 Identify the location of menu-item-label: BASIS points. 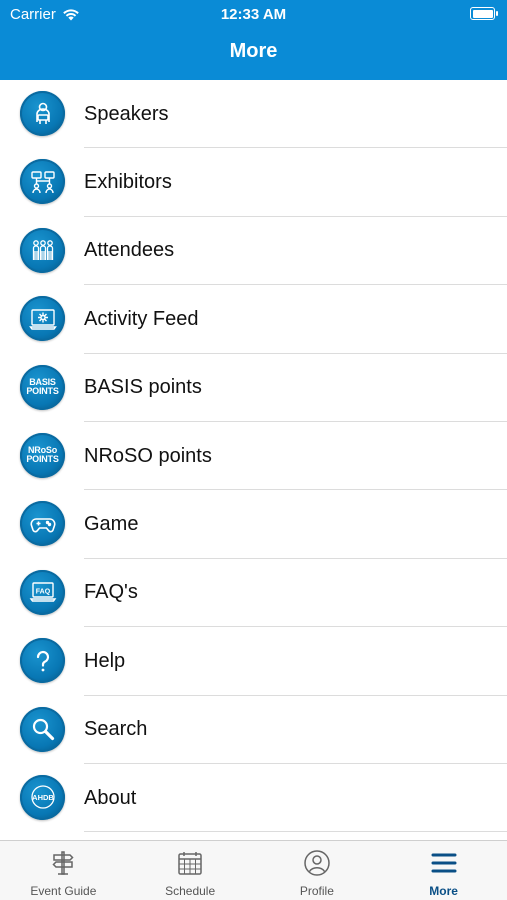
(143, 387).